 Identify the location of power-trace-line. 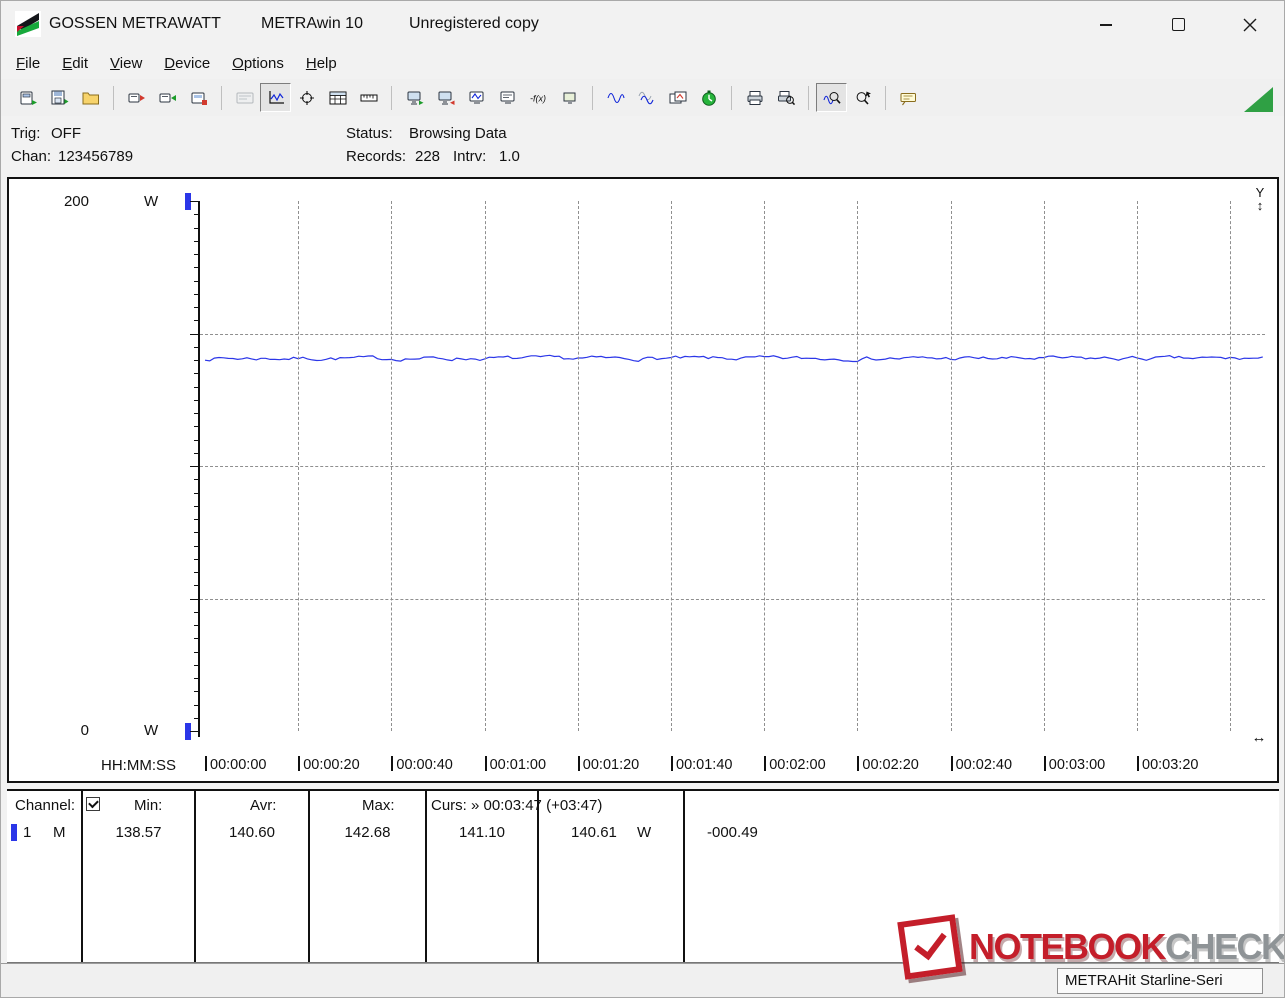
(733, 358).